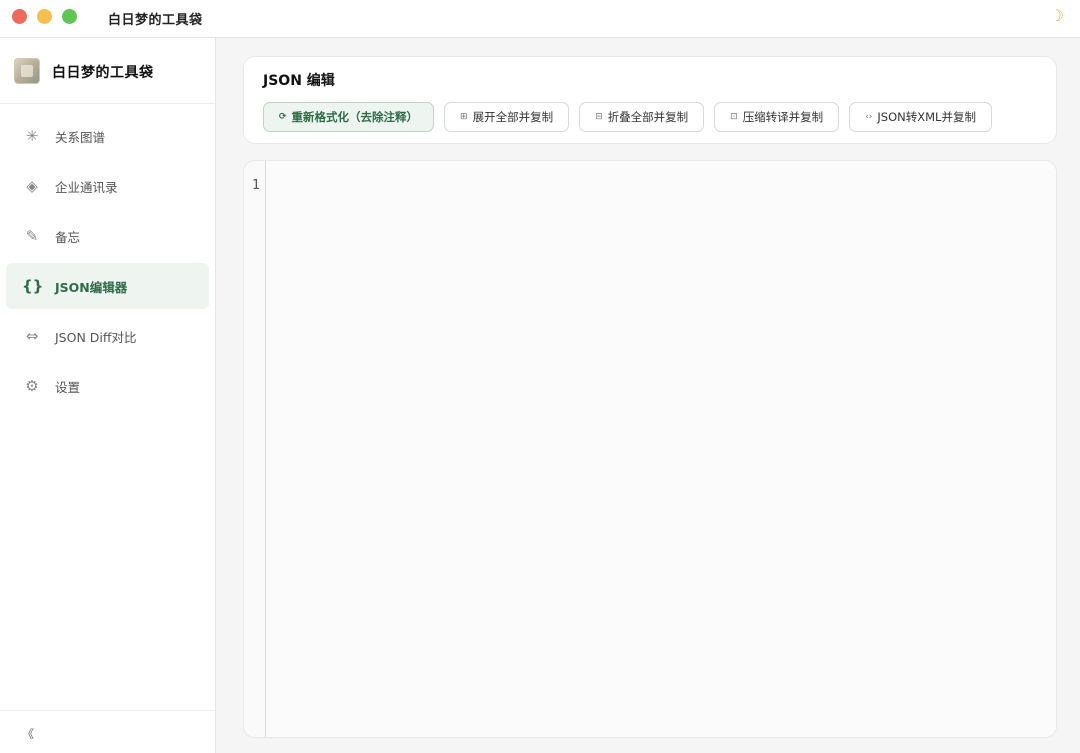 The image size is (1080, 753). What do you see at coordinates (783, 117) in the screenshot?
I see `button-label: 压缩转译并复制` at bounding box center [783, 117].